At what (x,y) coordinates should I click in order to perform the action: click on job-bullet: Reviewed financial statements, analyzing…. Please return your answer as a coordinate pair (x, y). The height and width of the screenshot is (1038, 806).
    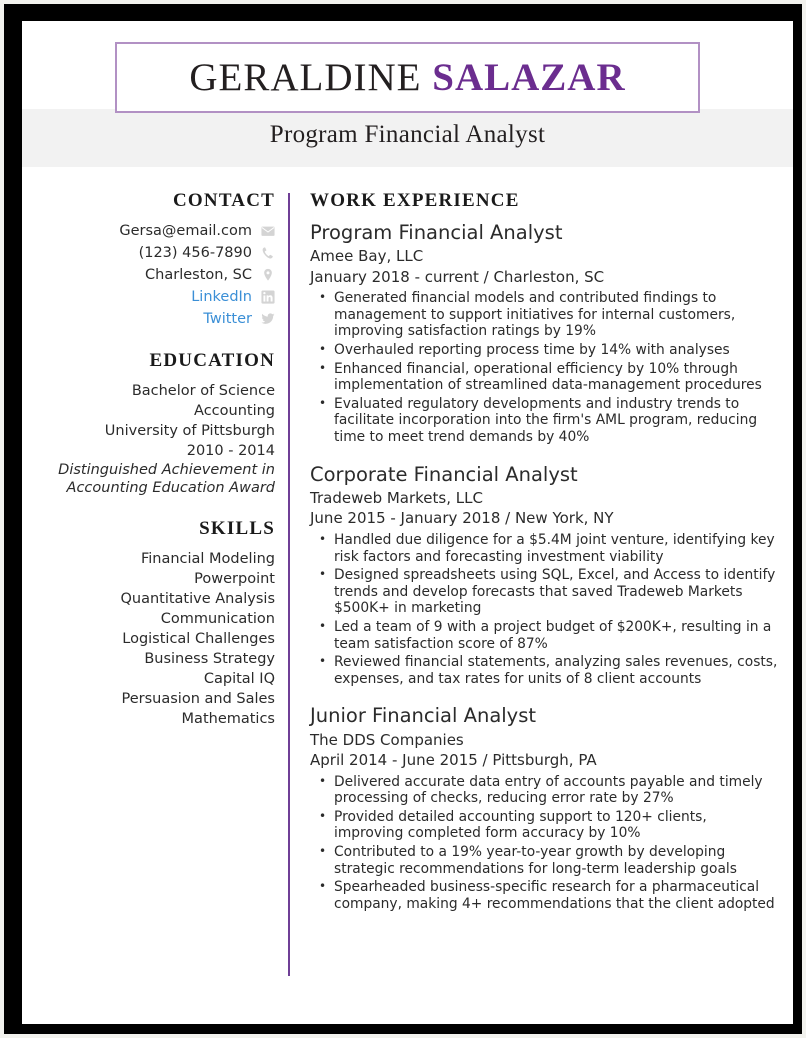
    Looking at the image, I should click on (545, 670).